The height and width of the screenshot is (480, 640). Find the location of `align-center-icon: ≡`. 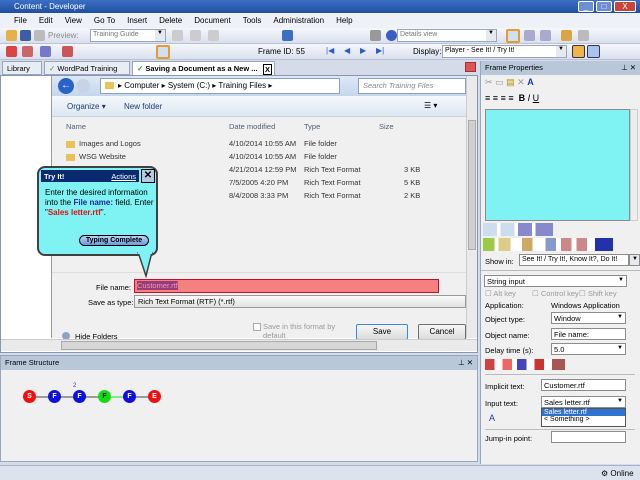

align-center-icon: ≡ is located at coordinates (495, 98).